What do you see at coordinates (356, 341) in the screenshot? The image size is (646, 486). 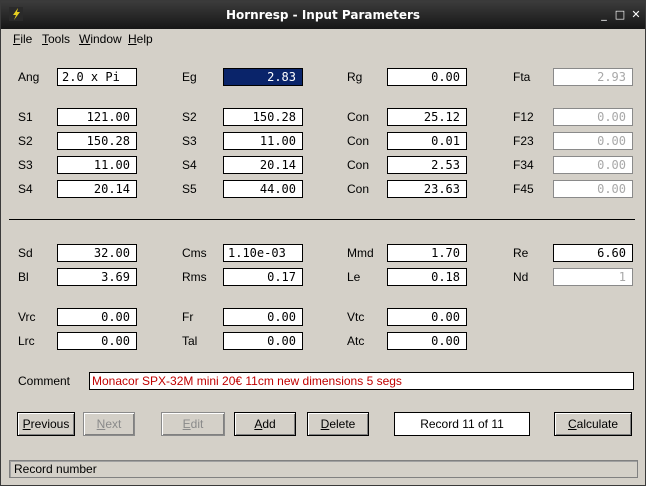 I see `param-label-atc: Atc` at bounding box center [356, 341].